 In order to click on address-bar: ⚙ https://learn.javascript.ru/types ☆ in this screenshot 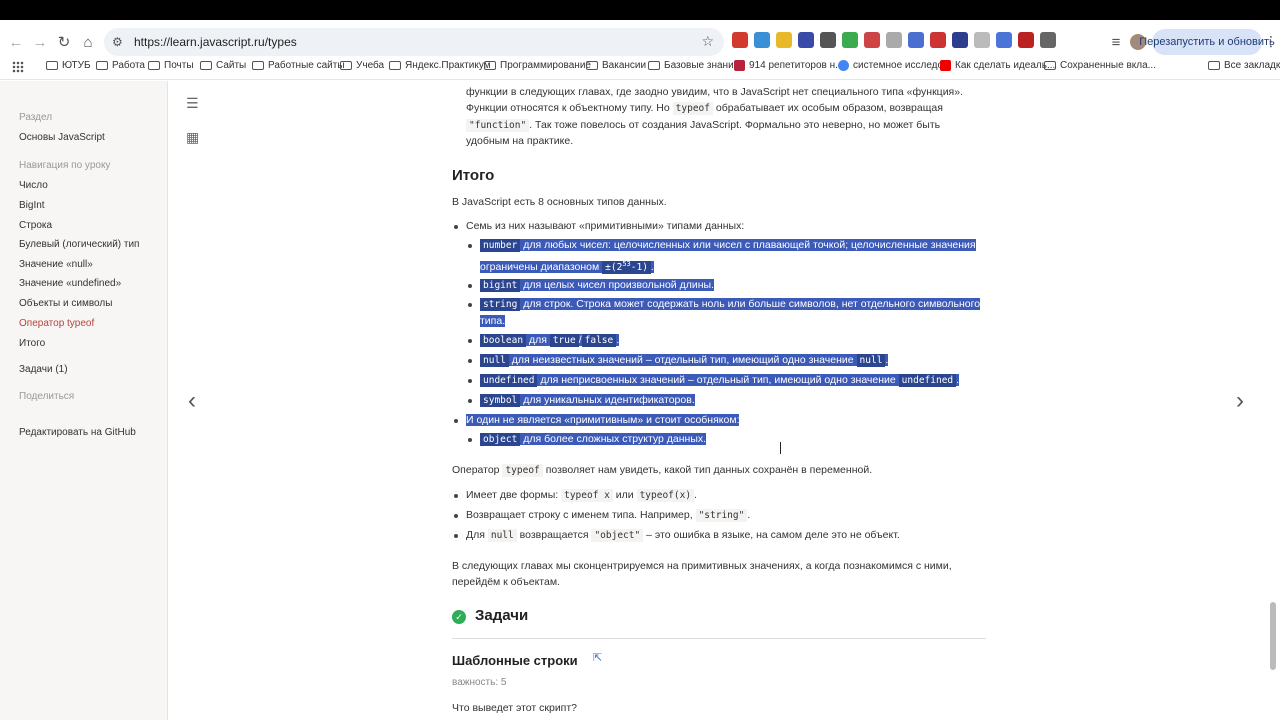, I will do `click(414, 42)`.